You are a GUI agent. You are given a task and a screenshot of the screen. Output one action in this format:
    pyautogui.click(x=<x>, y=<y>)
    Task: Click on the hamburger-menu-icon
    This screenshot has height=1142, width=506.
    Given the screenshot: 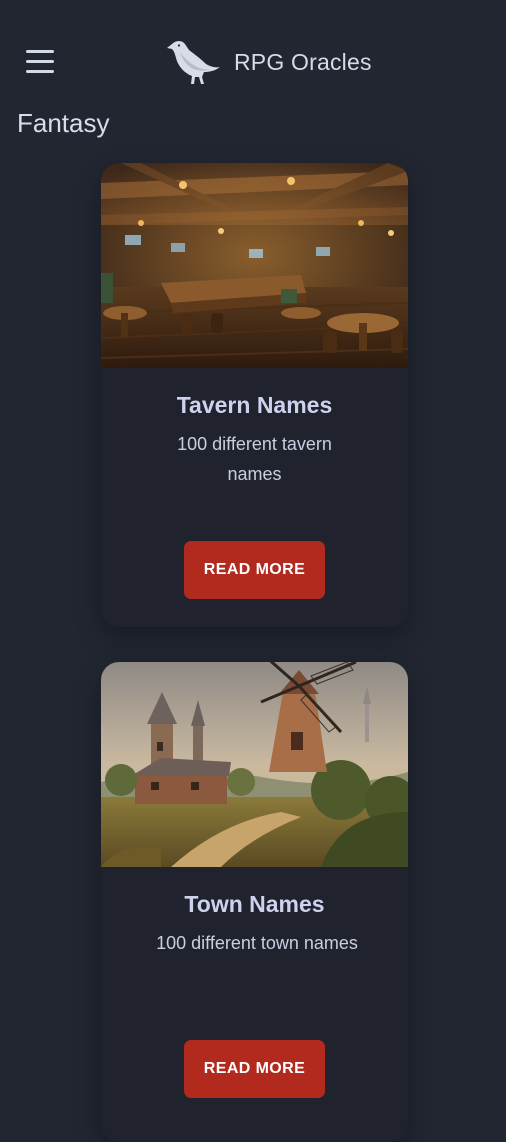 What is the action you would take?
    pyautogui.click(x=40, y=62)
    